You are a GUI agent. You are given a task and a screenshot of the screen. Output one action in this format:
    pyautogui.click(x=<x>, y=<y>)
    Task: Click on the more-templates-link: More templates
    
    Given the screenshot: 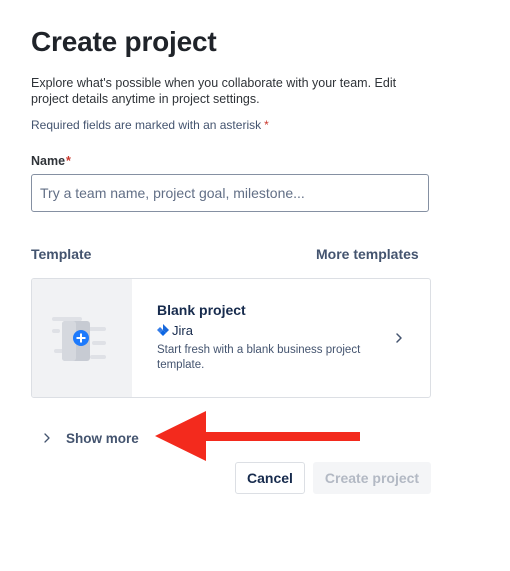 What is the action you would take?
    pyautogui.click(x=367, y=254)
    